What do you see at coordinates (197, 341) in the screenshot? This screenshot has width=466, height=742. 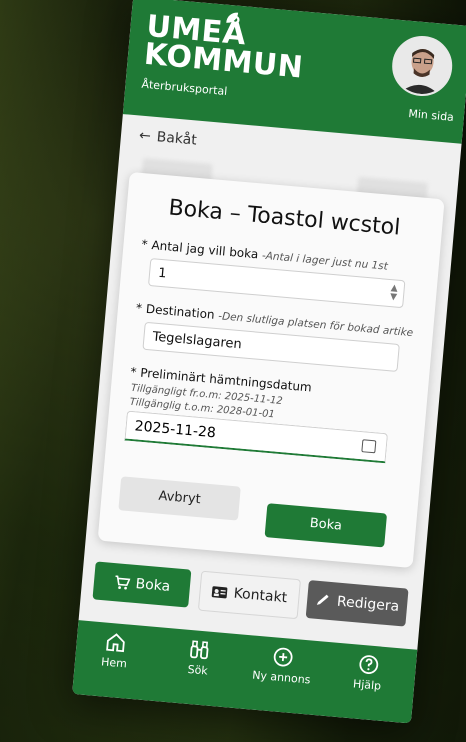 I see `destination-value: Tegelslagaren` at bounding box center [197, 341].